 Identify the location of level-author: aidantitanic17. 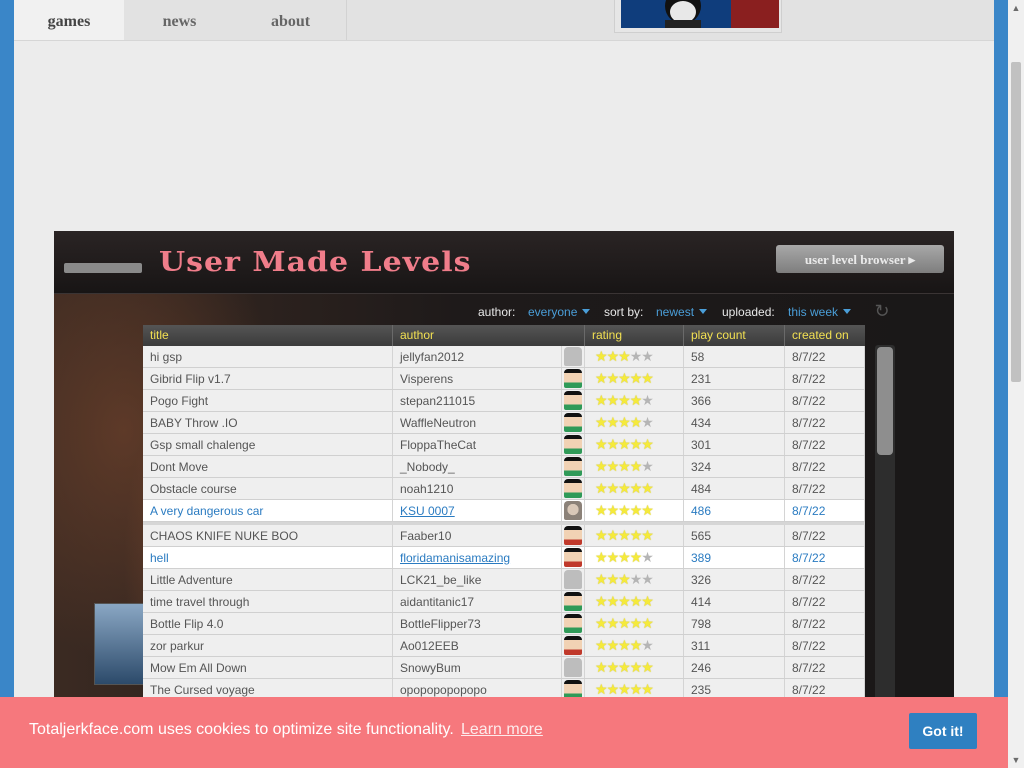
(477, 601).